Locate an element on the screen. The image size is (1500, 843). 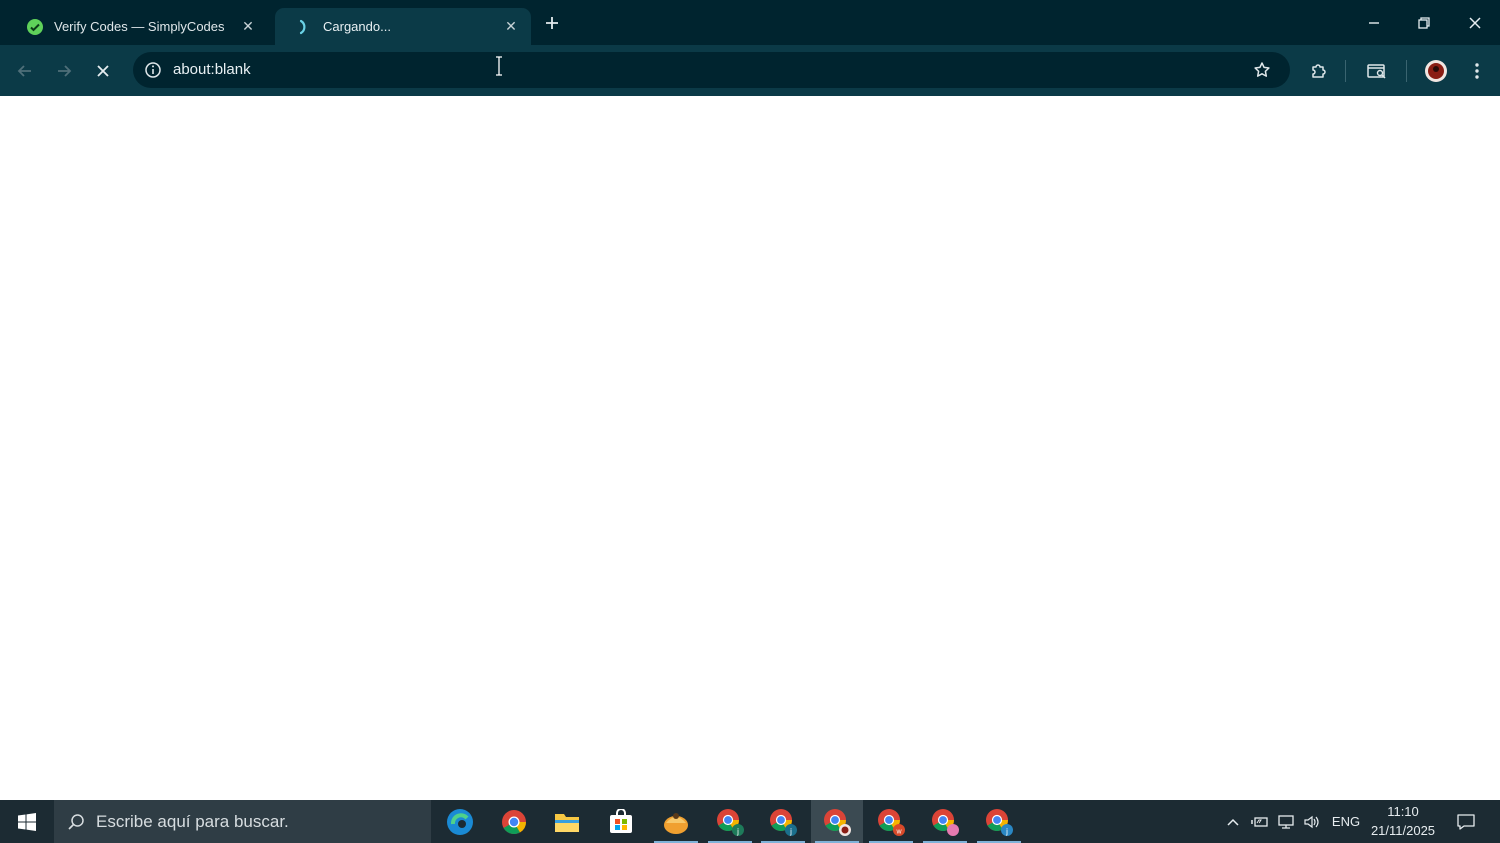
microsoft-store-icon is located at coordinates (621, 821).